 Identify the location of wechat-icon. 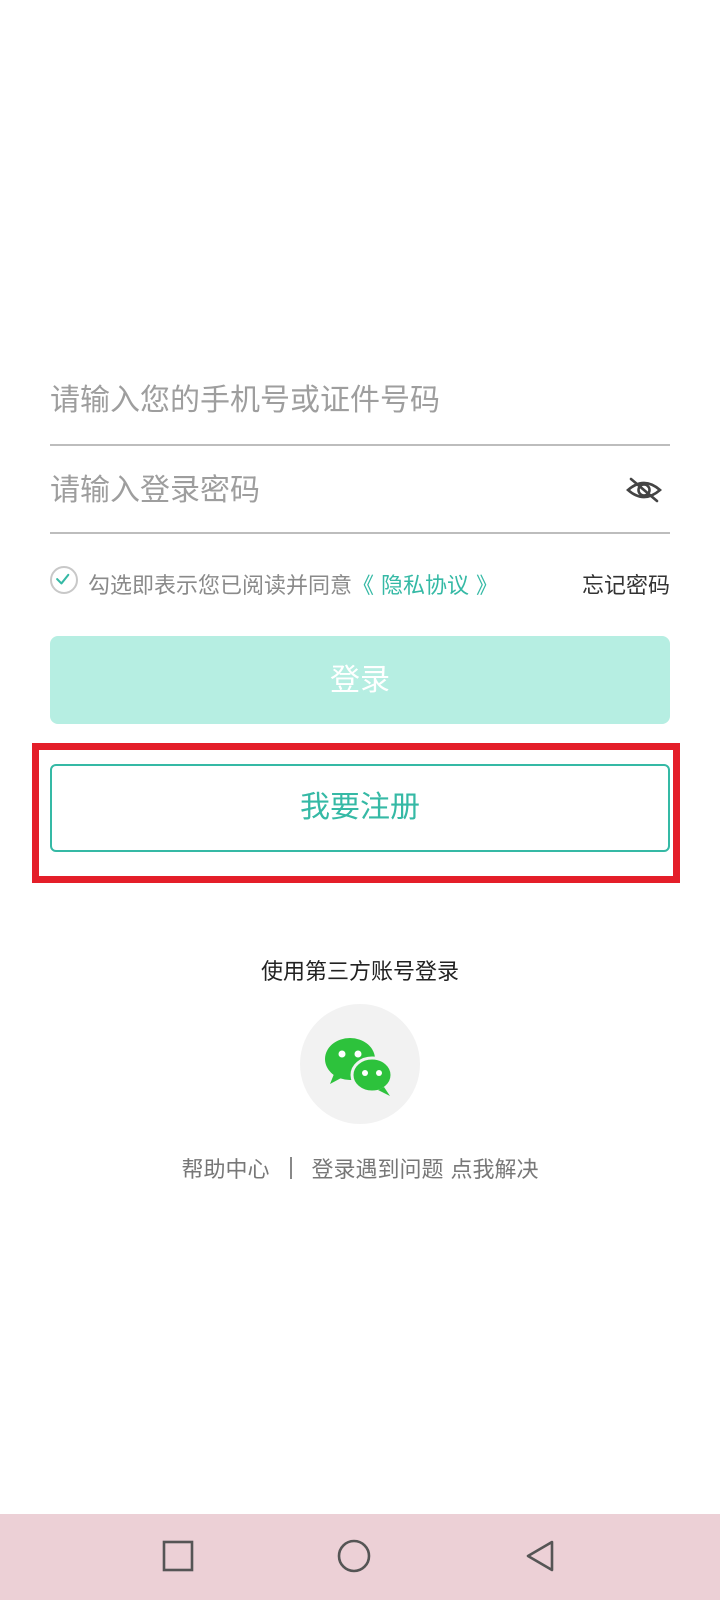
(359, 1067).